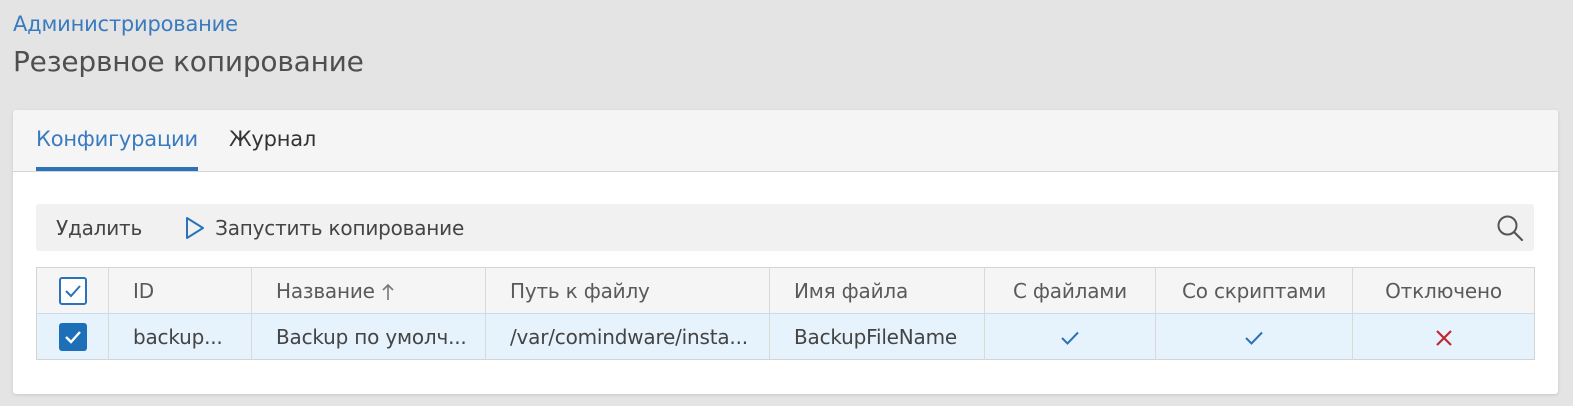 The height and width of the screenshot is (406, 1573). I want to click on tab-journal: Журнал, so click(272, 140).